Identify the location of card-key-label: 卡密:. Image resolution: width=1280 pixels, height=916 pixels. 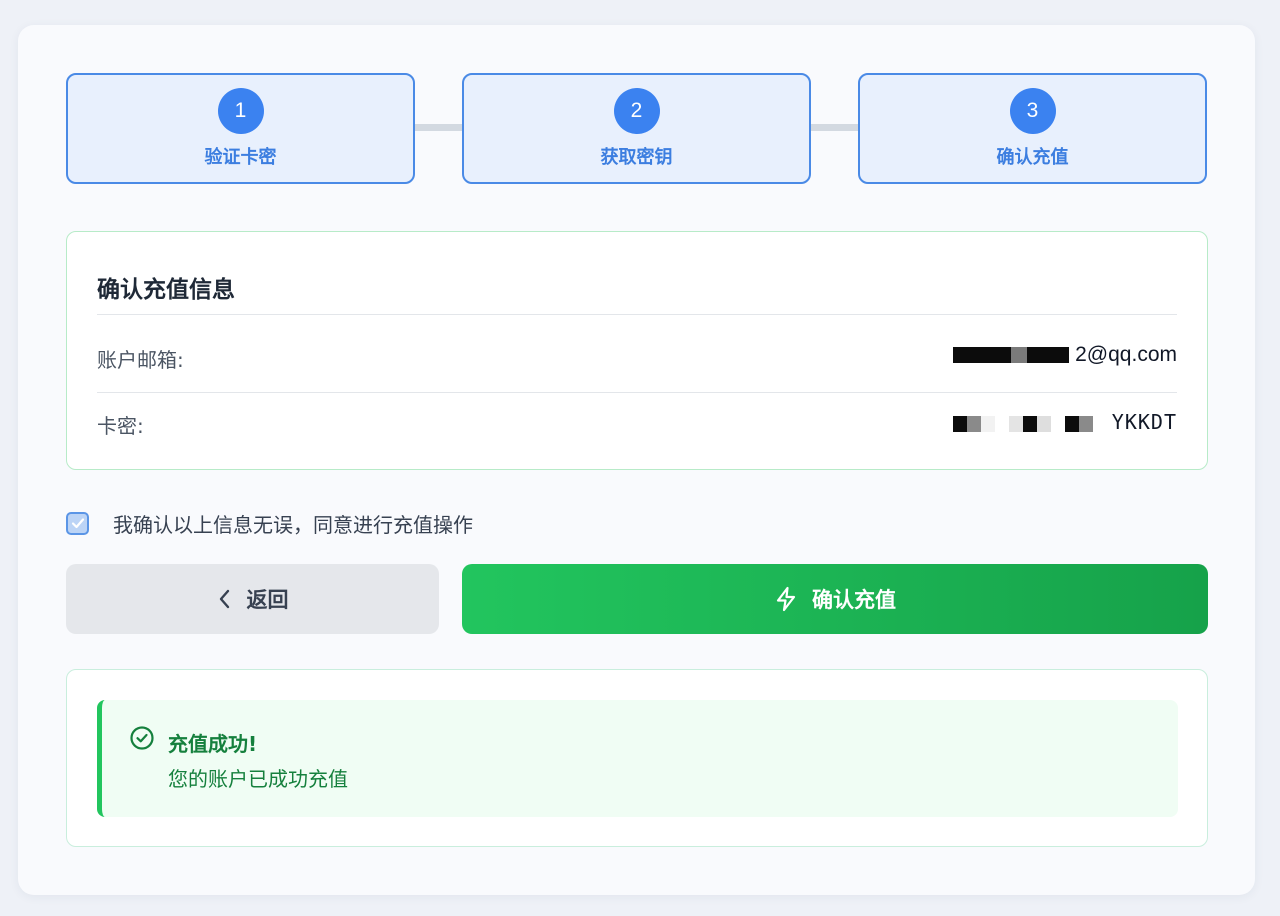
(120, 426).